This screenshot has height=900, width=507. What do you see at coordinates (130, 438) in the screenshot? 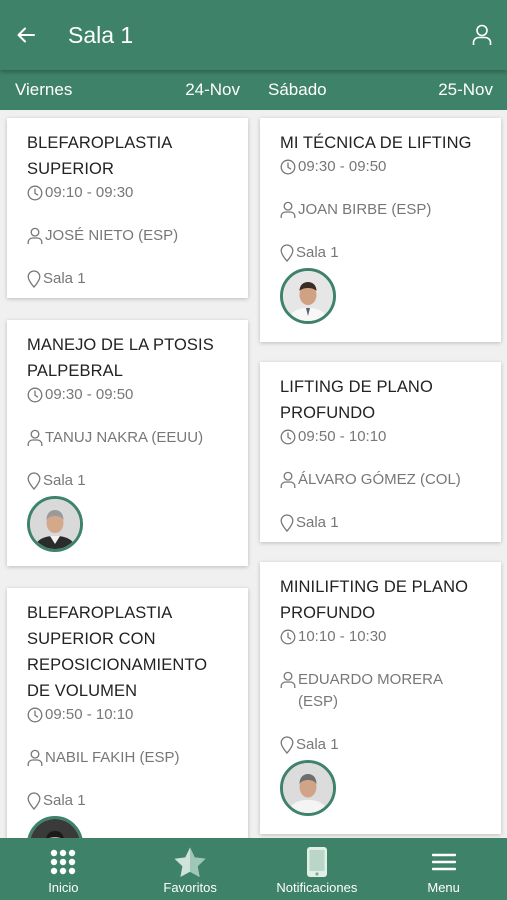
I see `session-speaker: TANUJ NAKRA (EEUU)` at bounding box center [130, 438].